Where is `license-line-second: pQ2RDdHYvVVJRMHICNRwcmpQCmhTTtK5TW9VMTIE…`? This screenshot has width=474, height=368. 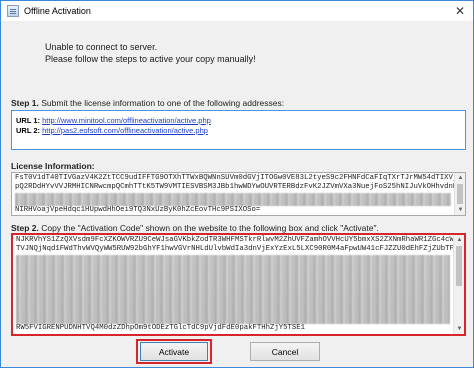
license-line-second: pQ2RDdHYvVVJRMHICNRwcmpQCmhTTtK5TW9VMTIE… is located at coordinates (236, 187).